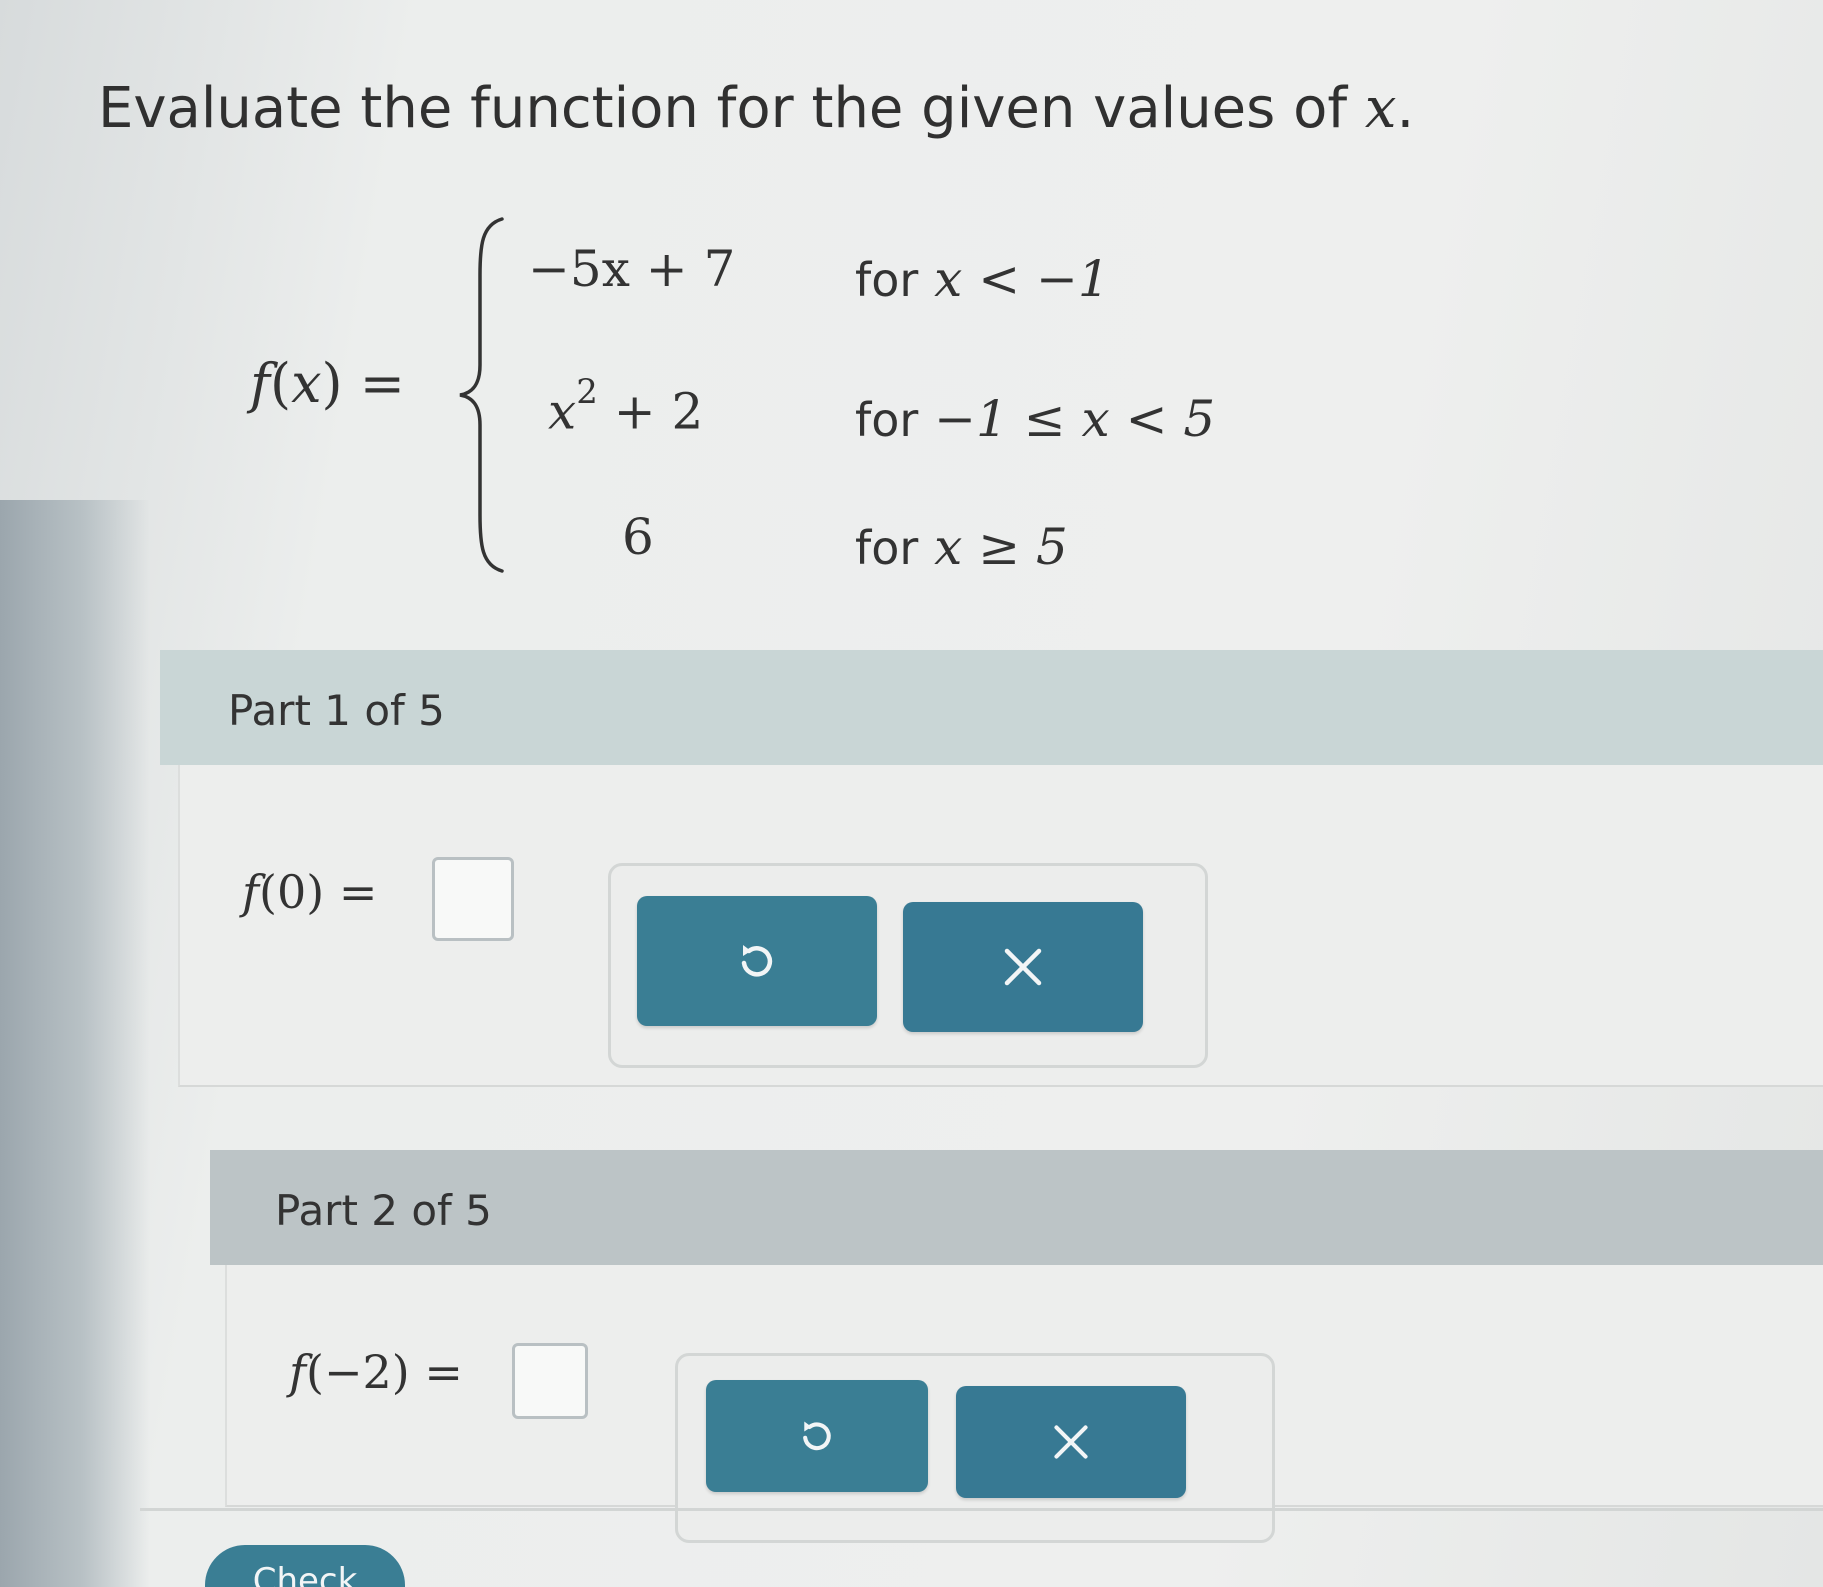 The image size is (1823, 1587). What do you see at coordinates (650, 411) in the screenshot?
I see `case-2-rest: + 2` at bounding box center [650, 411].